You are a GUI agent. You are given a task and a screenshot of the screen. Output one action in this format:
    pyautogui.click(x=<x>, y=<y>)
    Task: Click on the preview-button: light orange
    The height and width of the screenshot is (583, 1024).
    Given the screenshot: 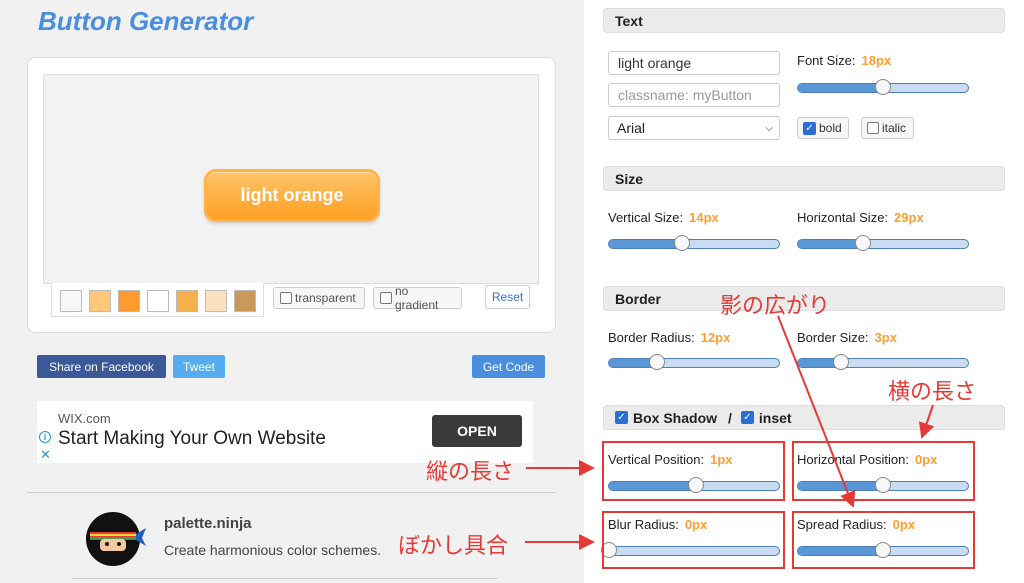 What is the action you would take?
    pyautogui.click(x=292, y=195)
    